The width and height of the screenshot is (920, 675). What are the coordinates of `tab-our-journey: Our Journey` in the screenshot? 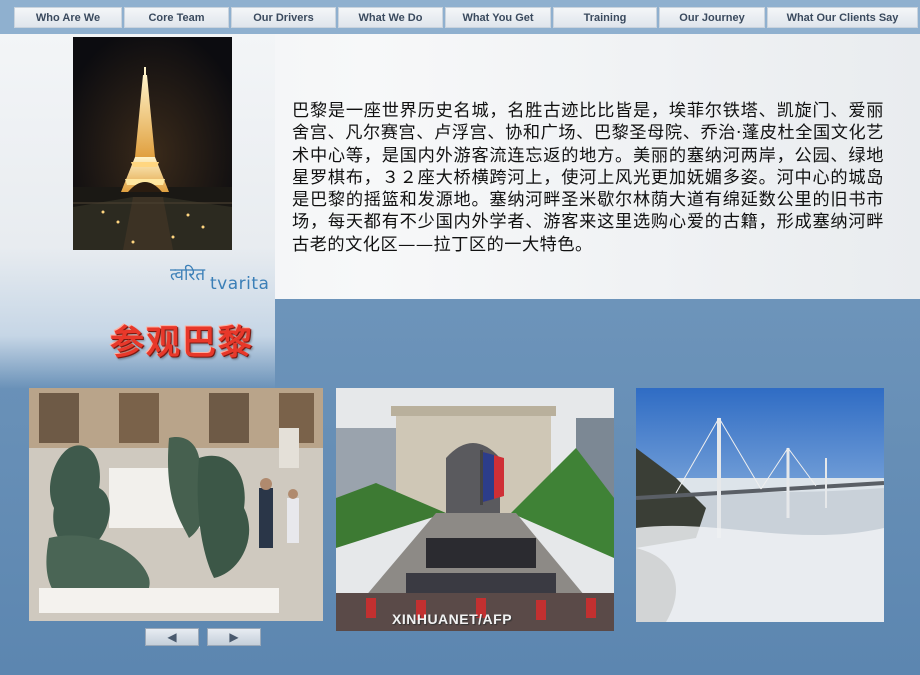 It's located at (712, 17).